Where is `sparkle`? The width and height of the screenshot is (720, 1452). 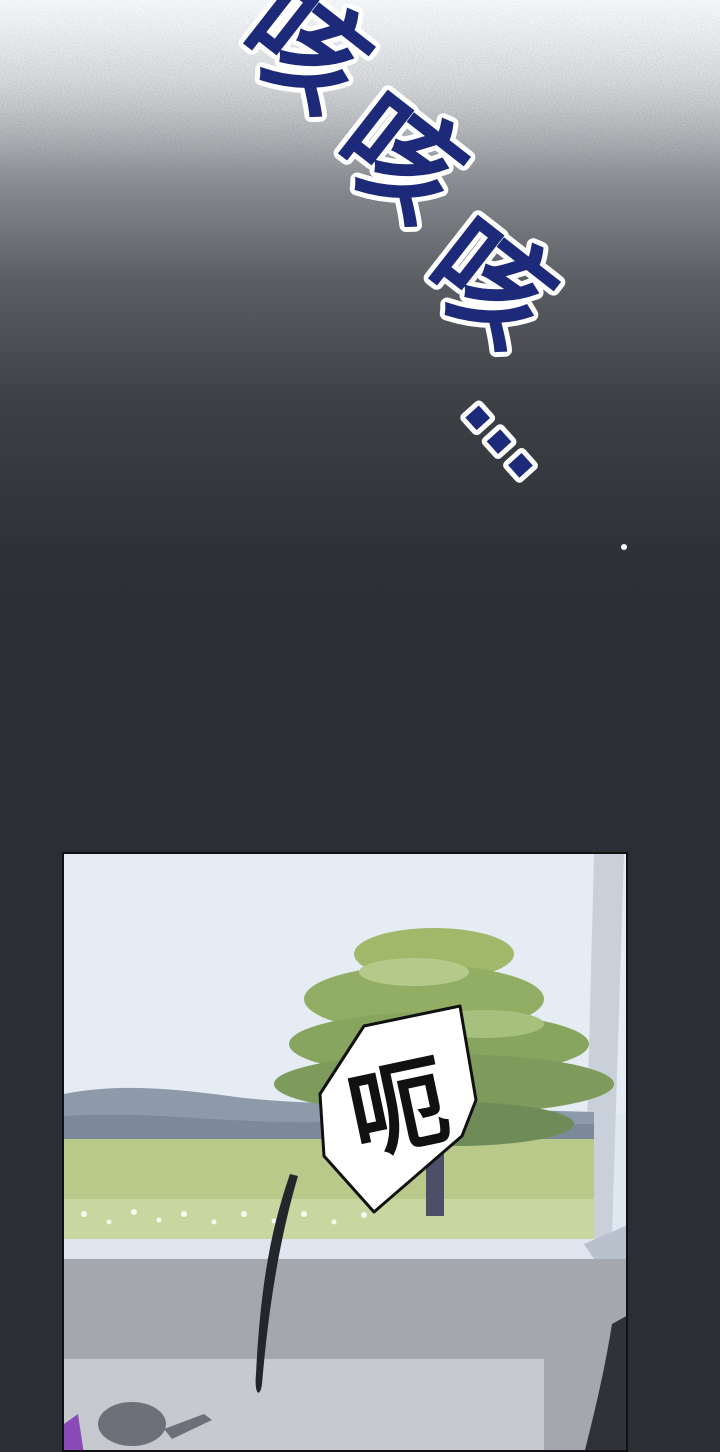
sparkle is located at coordinates (624, 547).